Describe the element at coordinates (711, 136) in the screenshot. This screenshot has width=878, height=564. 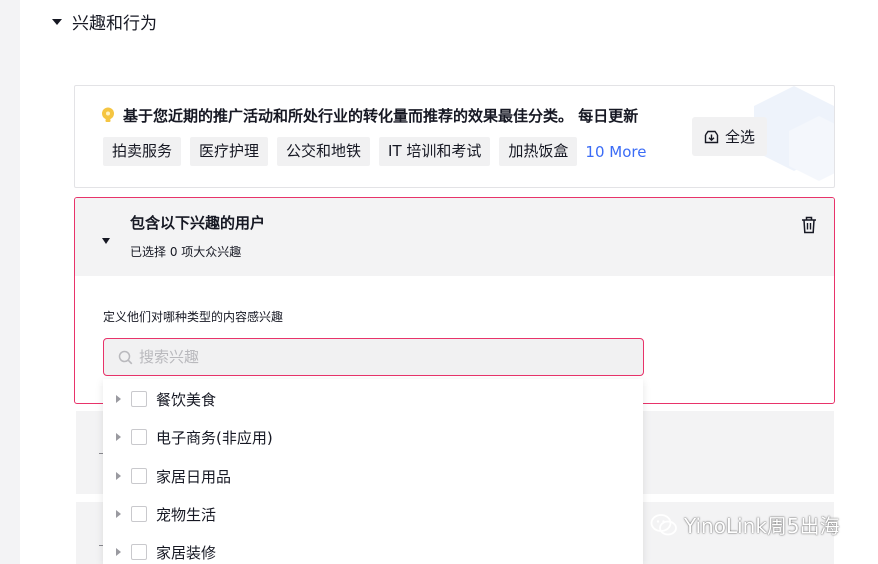
I see `download-box-icon` at that location.